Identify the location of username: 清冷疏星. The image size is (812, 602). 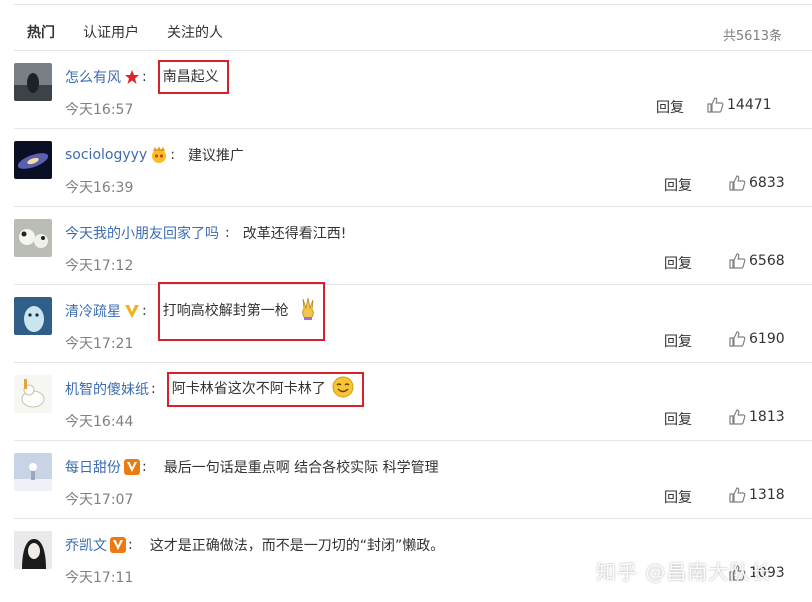
(93, 311).